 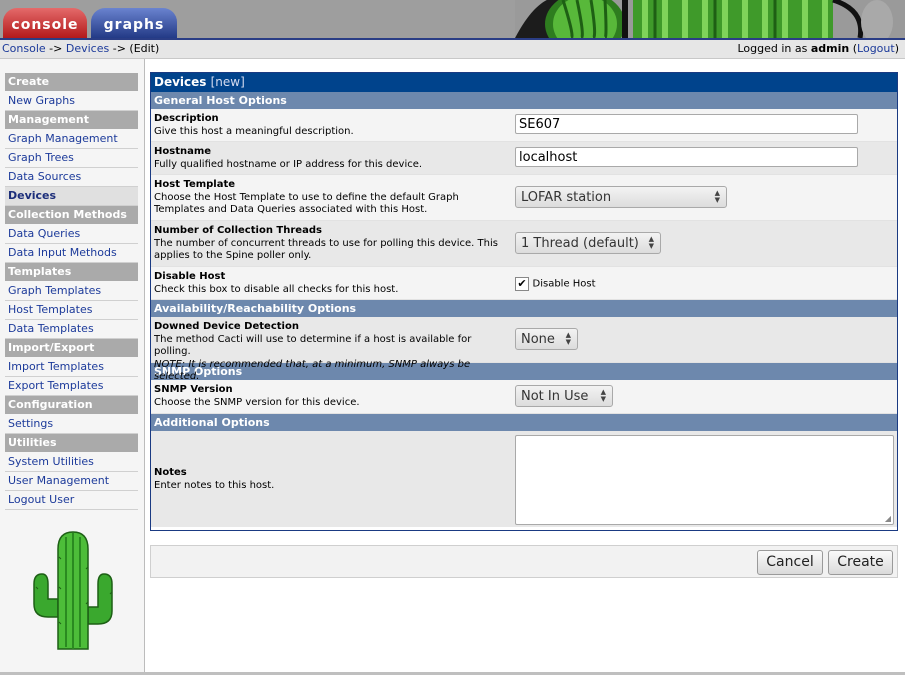 What do you see at coordinates (686, 157) in the screenshot?
I see `hostname-input: localhost` at bounding box center [686, 157].